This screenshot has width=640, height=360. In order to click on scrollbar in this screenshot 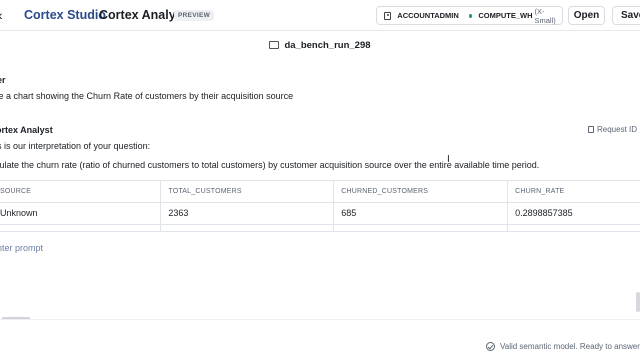, I will do `click(638, 302)`.